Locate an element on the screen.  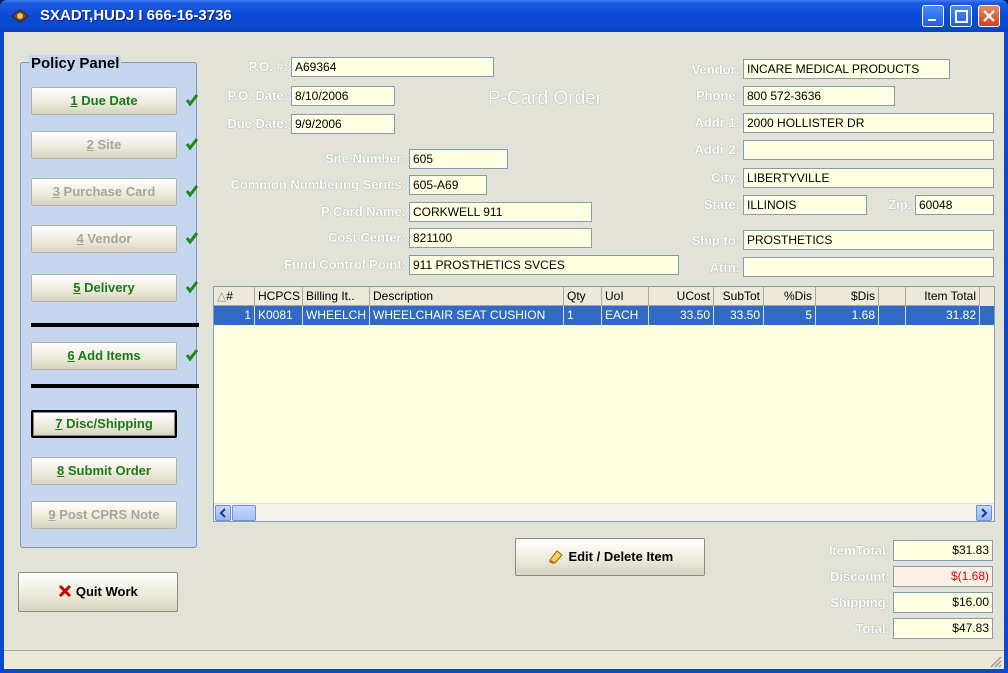
city-field: LIBERTYVILLE is located at coordinates (868, 178).